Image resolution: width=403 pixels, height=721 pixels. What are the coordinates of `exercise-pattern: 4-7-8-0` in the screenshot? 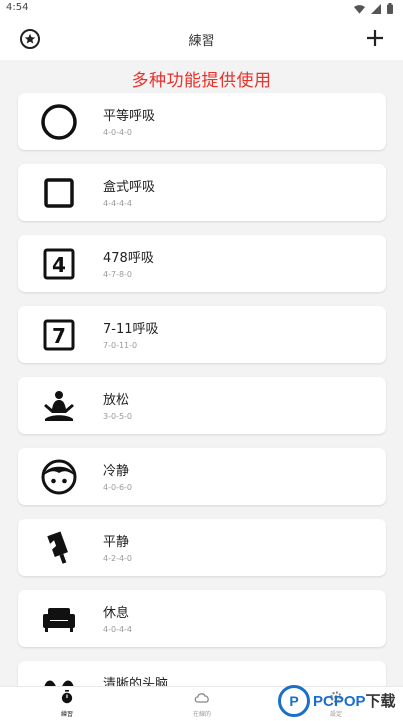 It's located at (118, 274).